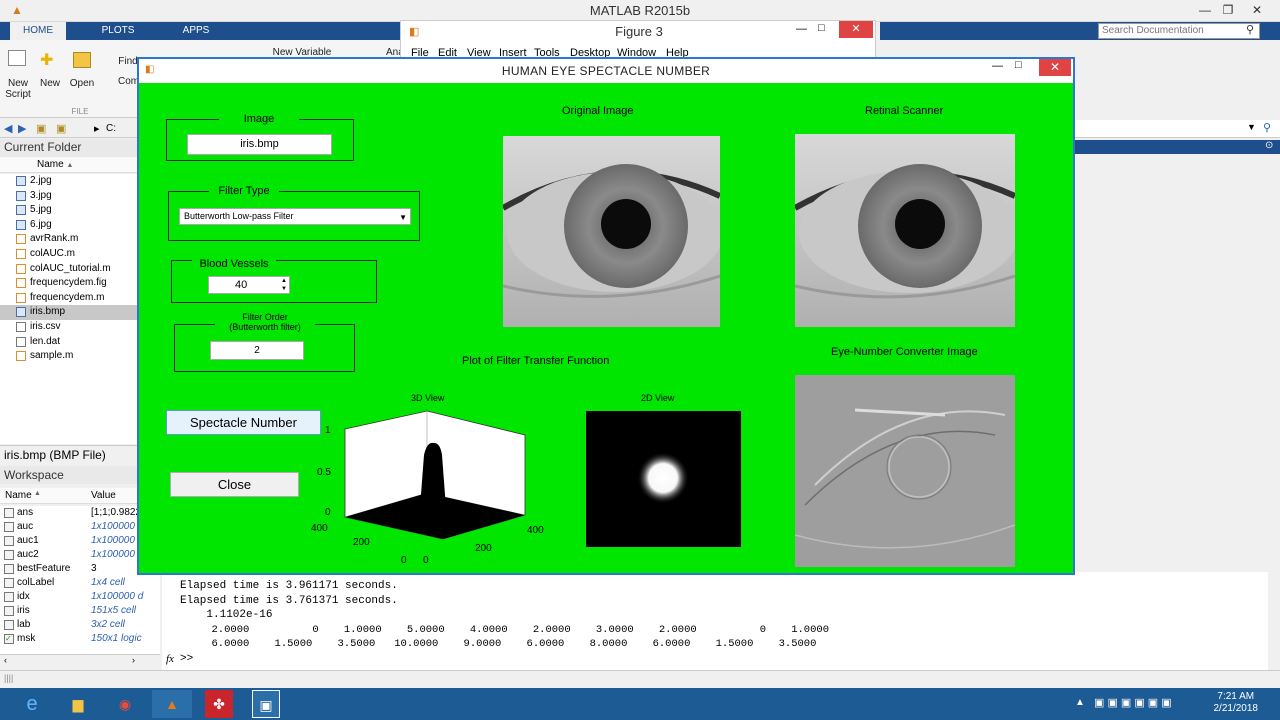 This screenshot has height=720, width=1280. Describe the element at coordinates (1250, 29) in the screenshot. I see `search-icon: ⚲` at that location.